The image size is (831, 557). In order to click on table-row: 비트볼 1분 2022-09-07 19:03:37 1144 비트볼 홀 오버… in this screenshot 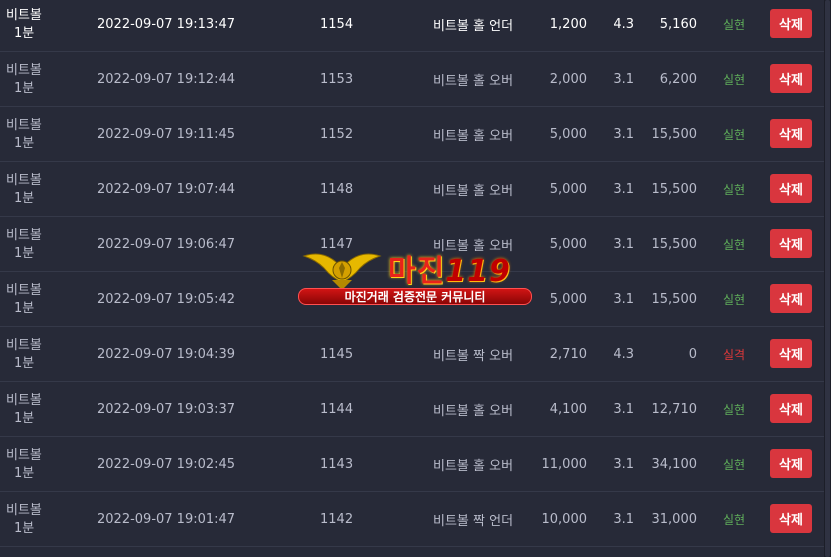, I will do `click(412, 409)`.